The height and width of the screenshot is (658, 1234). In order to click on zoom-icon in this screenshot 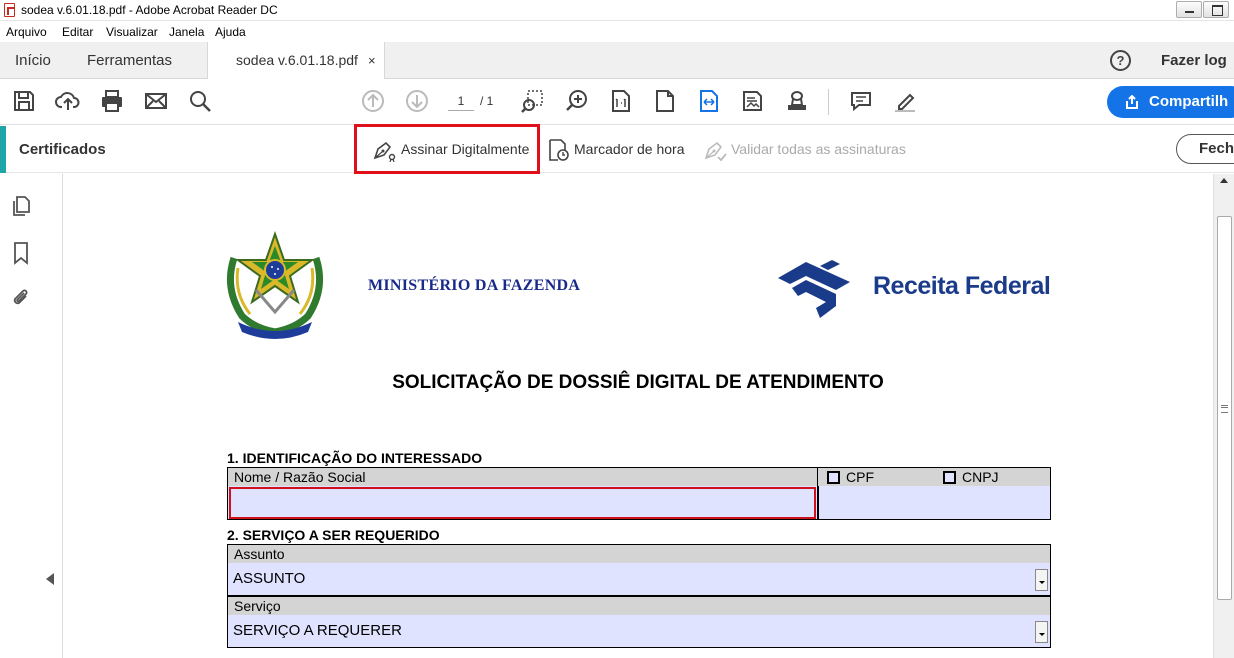, I will do `click(577, 101)`.